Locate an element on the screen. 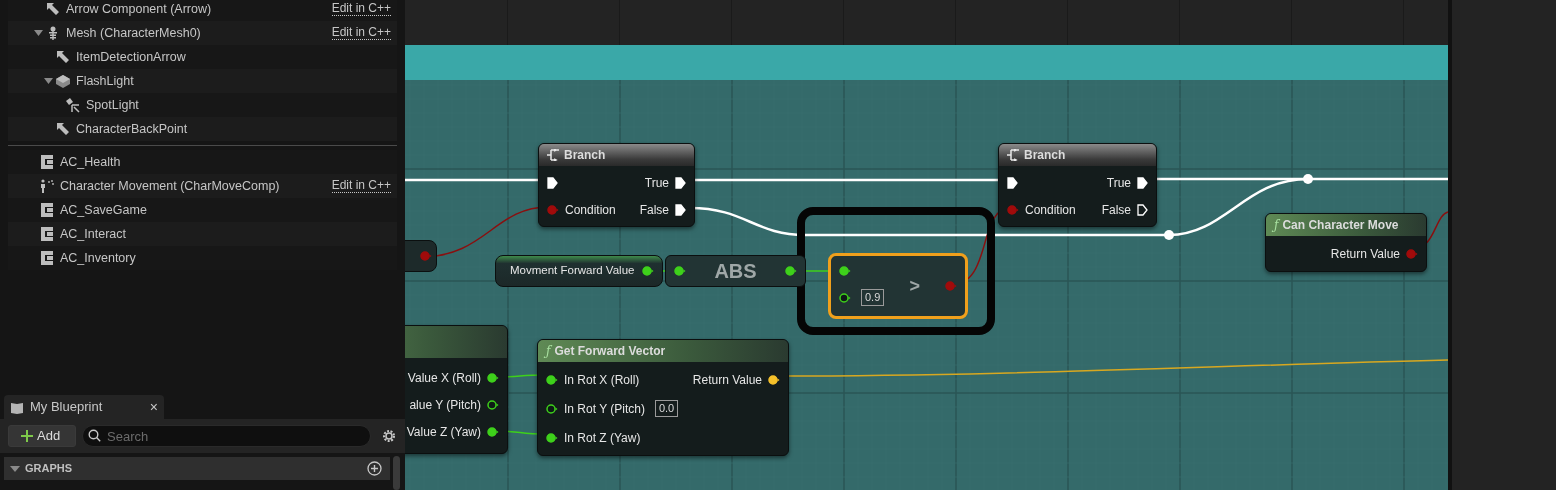  default-value-field: 0.9 is located at coordinates (873, 298).